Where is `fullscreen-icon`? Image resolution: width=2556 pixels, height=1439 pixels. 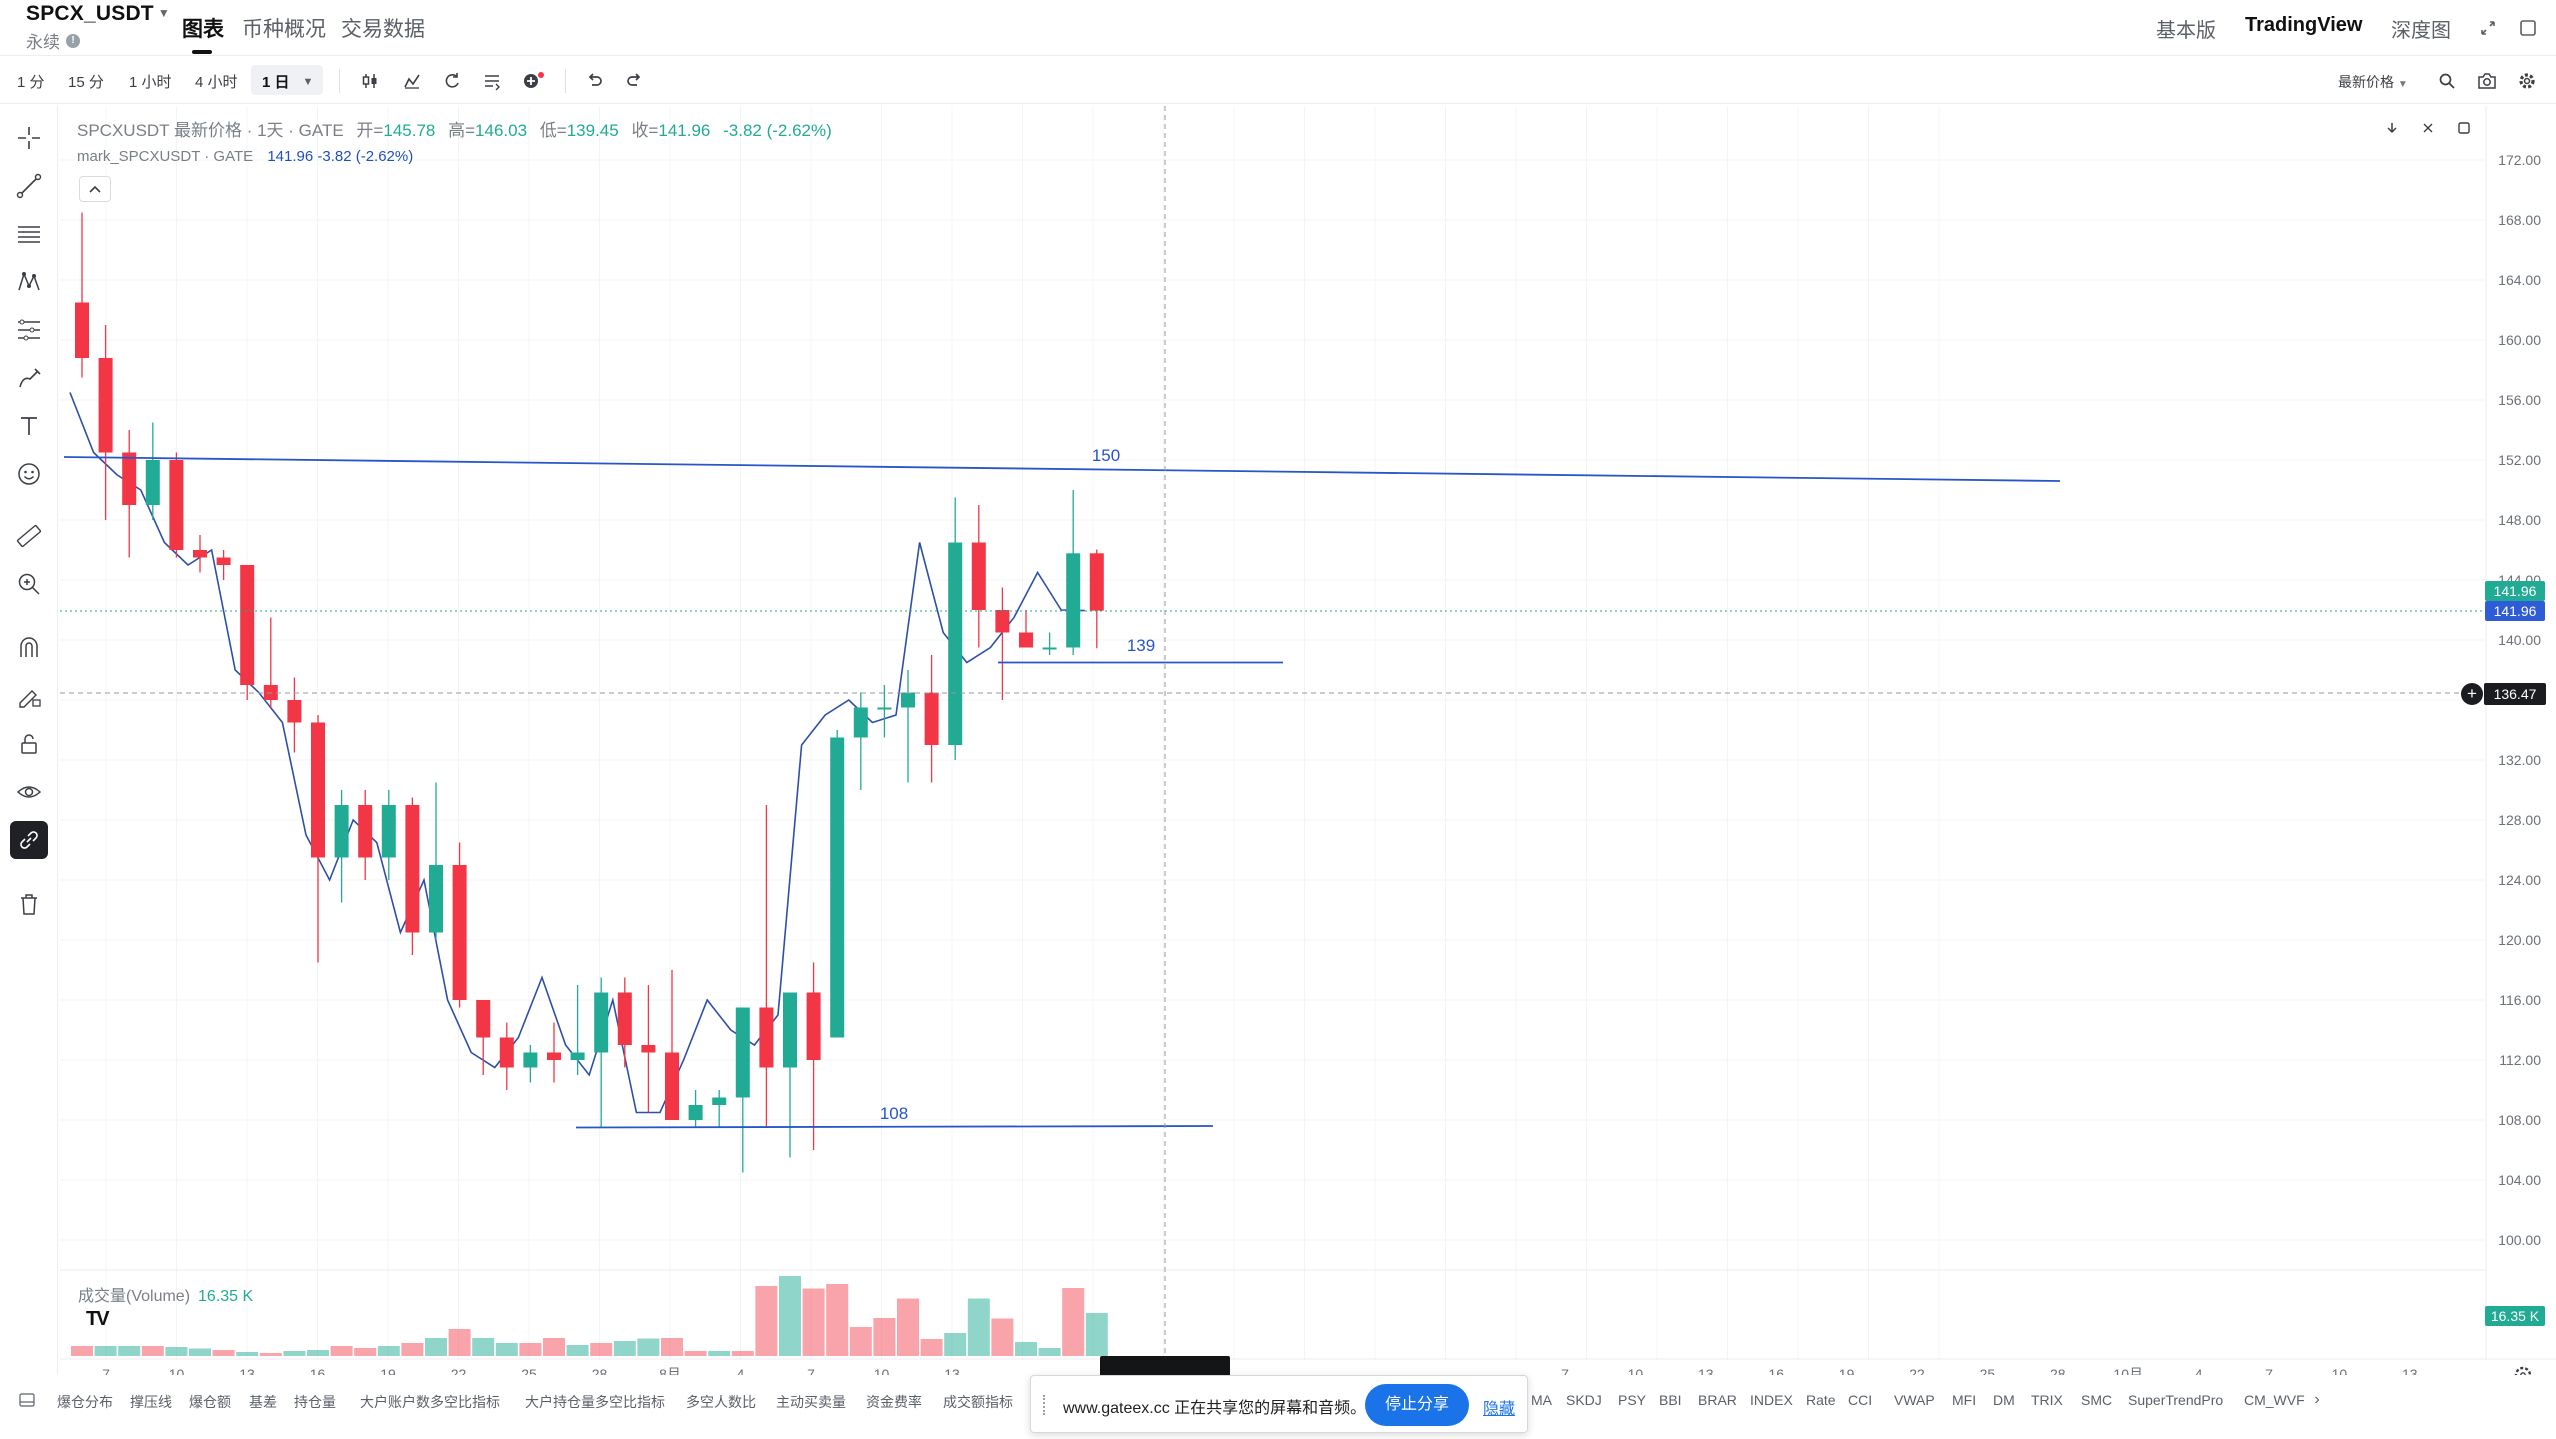
fullscreen-icon is located at coordinates (2528, 28).